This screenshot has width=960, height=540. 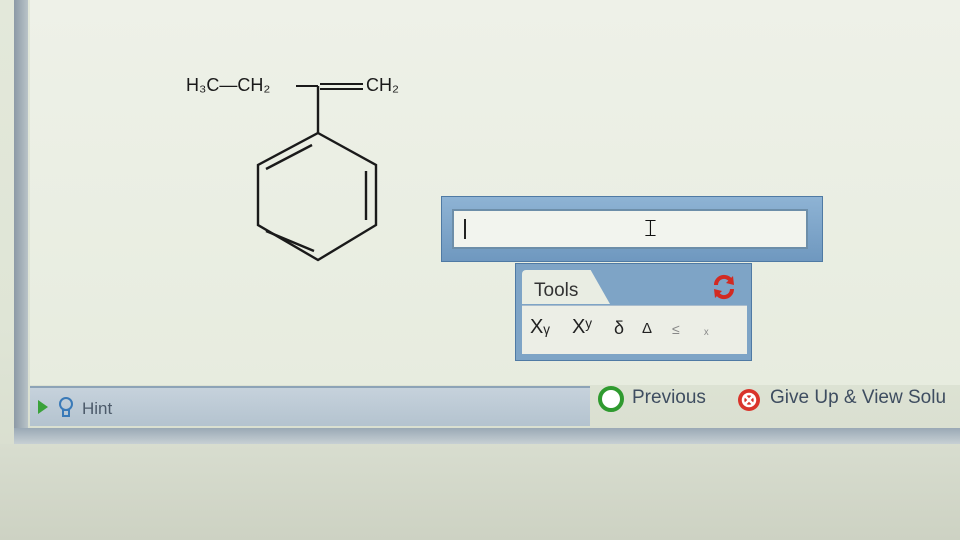 I want to click on tab-tools: Tools, so click(x=566, y=287).